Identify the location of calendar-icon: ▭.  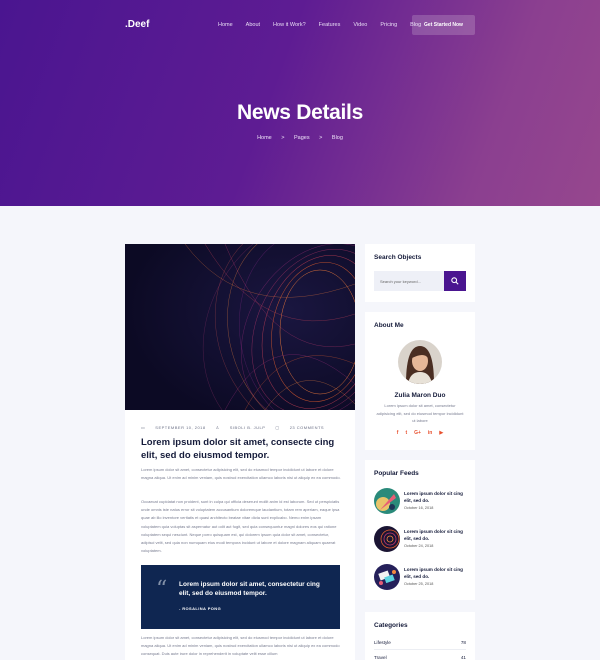
(143, 427).